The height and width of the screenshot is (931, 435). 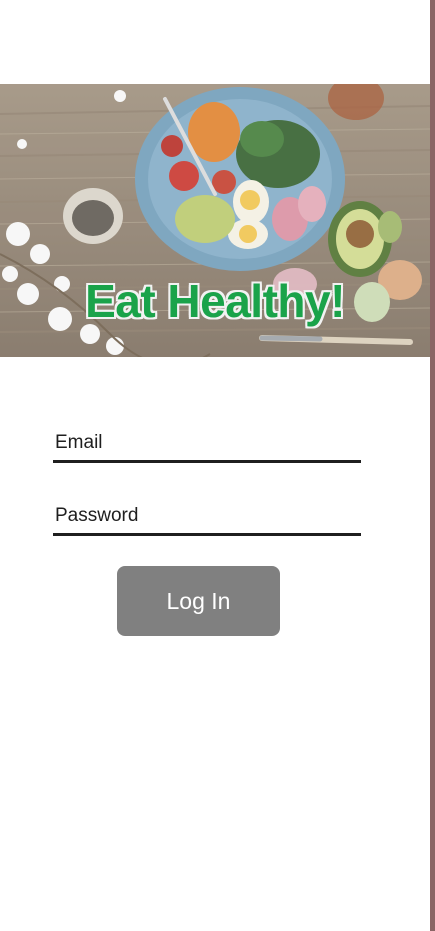 I want to click on email-field, so click(x=207, y=446).